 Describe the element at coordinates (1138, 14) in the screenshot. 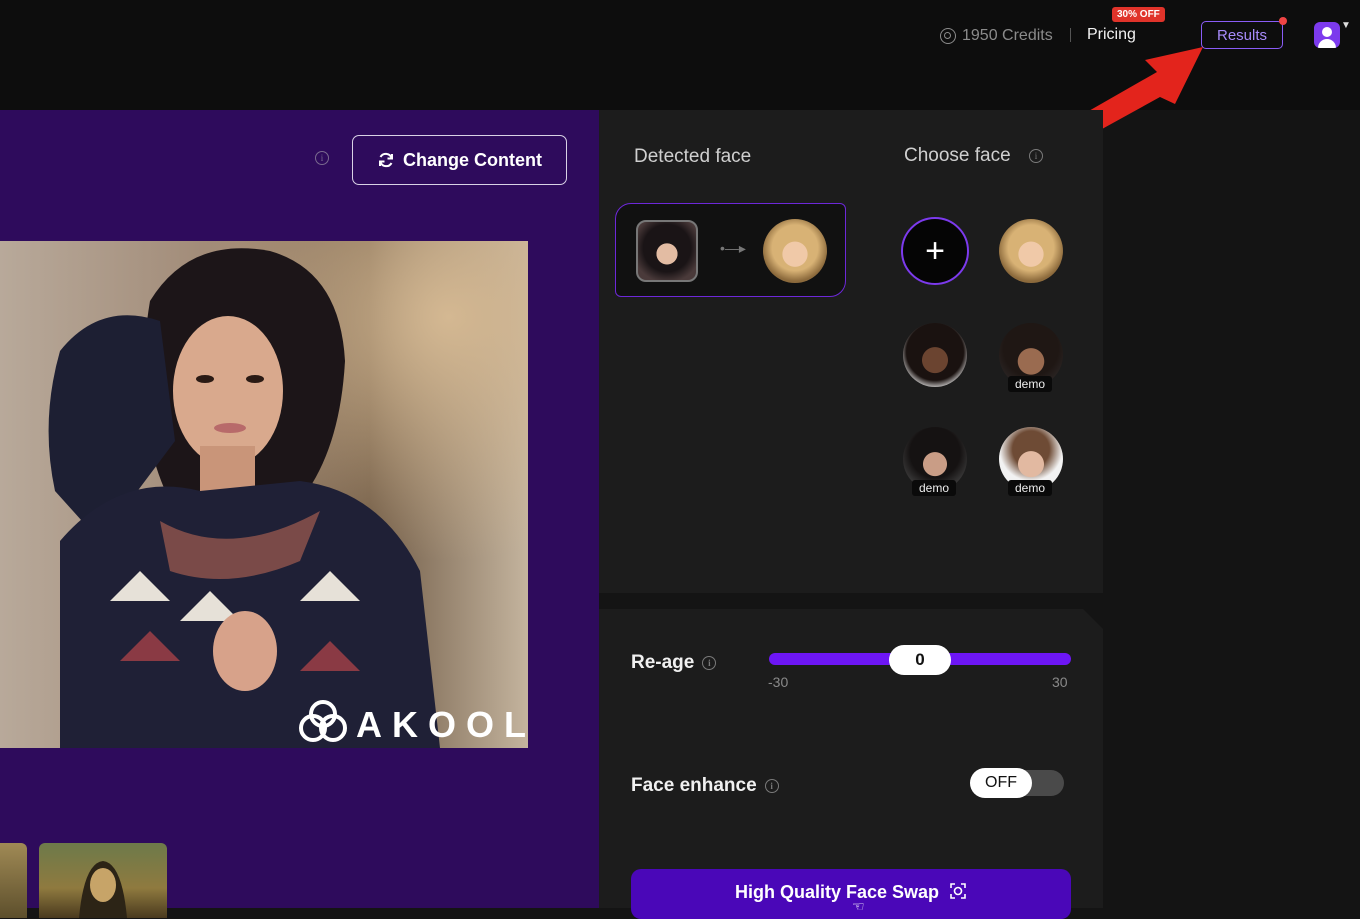

I see `discount-badge: 30% OFF` at that location.